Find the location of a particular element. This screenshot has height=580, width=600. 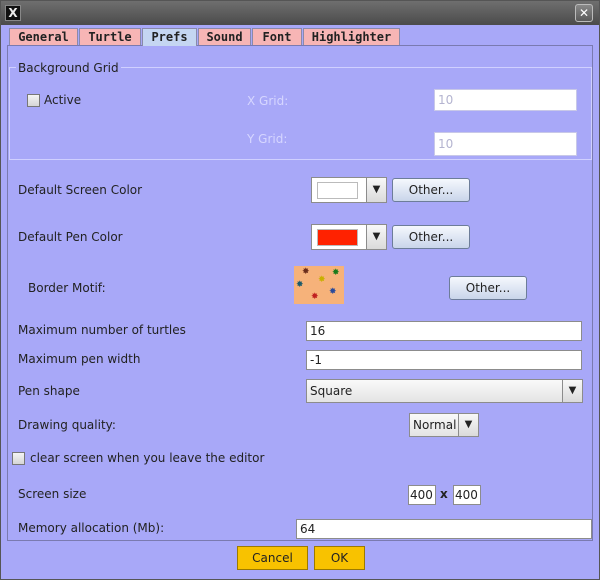

clear-screen-label: clear screen when you leave the editor is located at coordinates (147, 458).